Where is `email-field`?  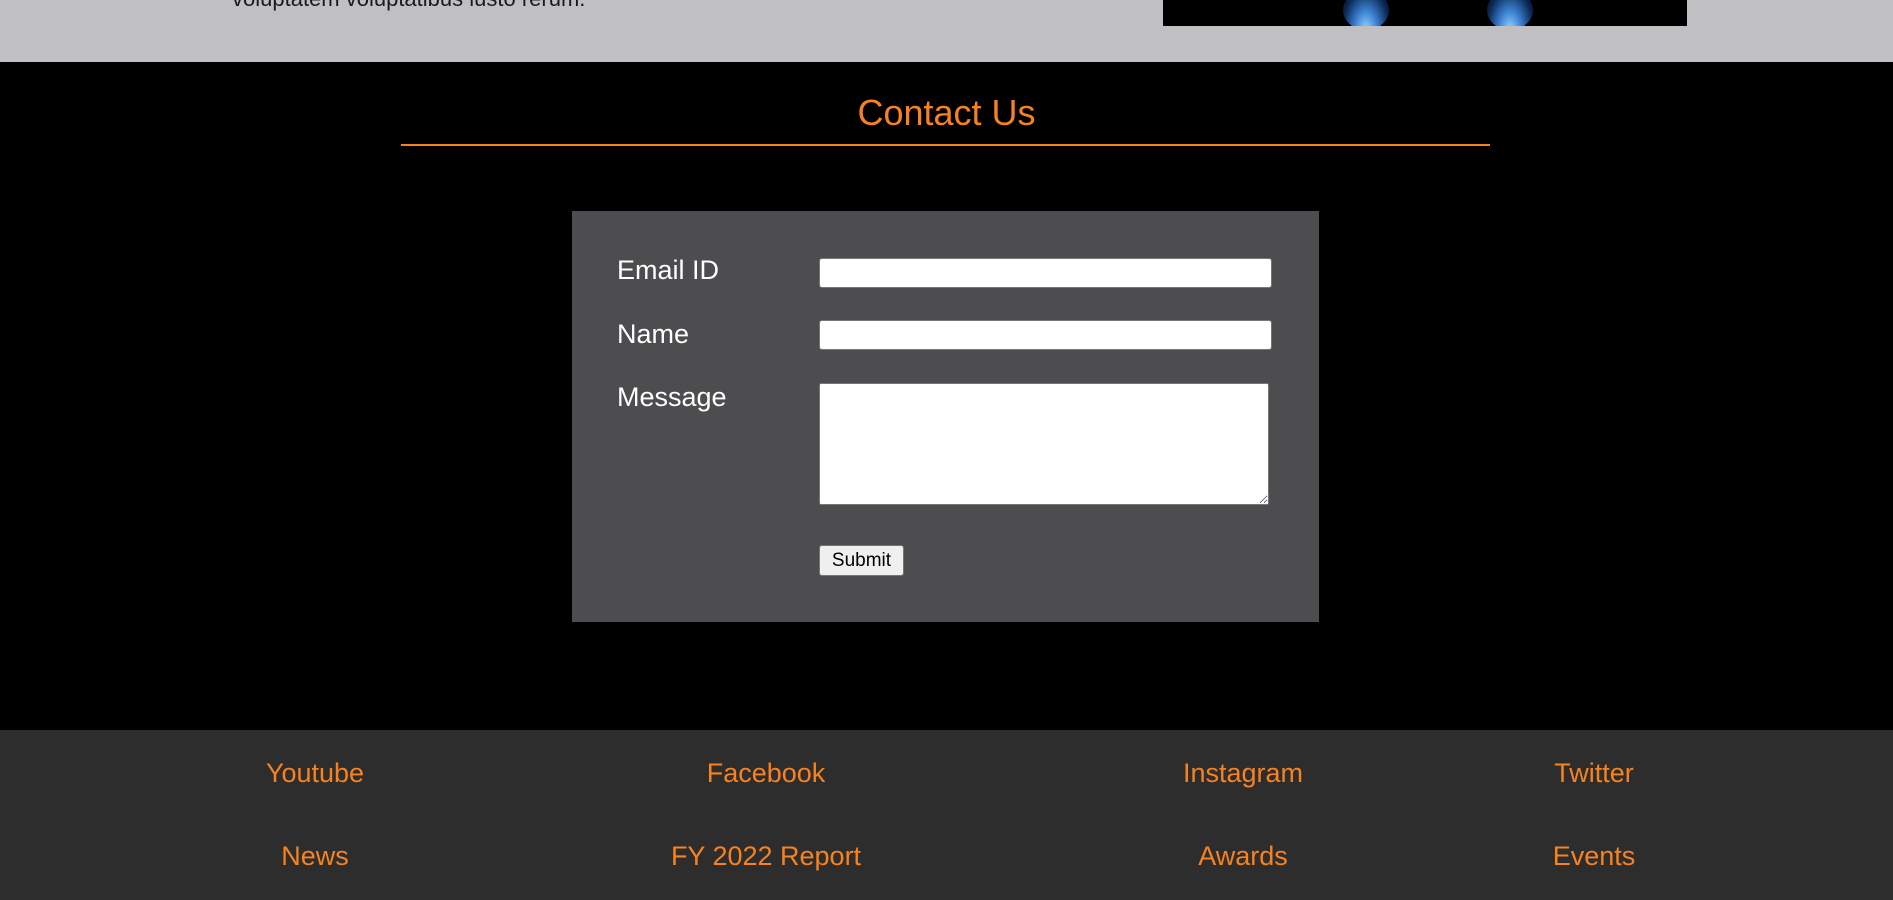 email-field is located at coordinates (1045, 273).